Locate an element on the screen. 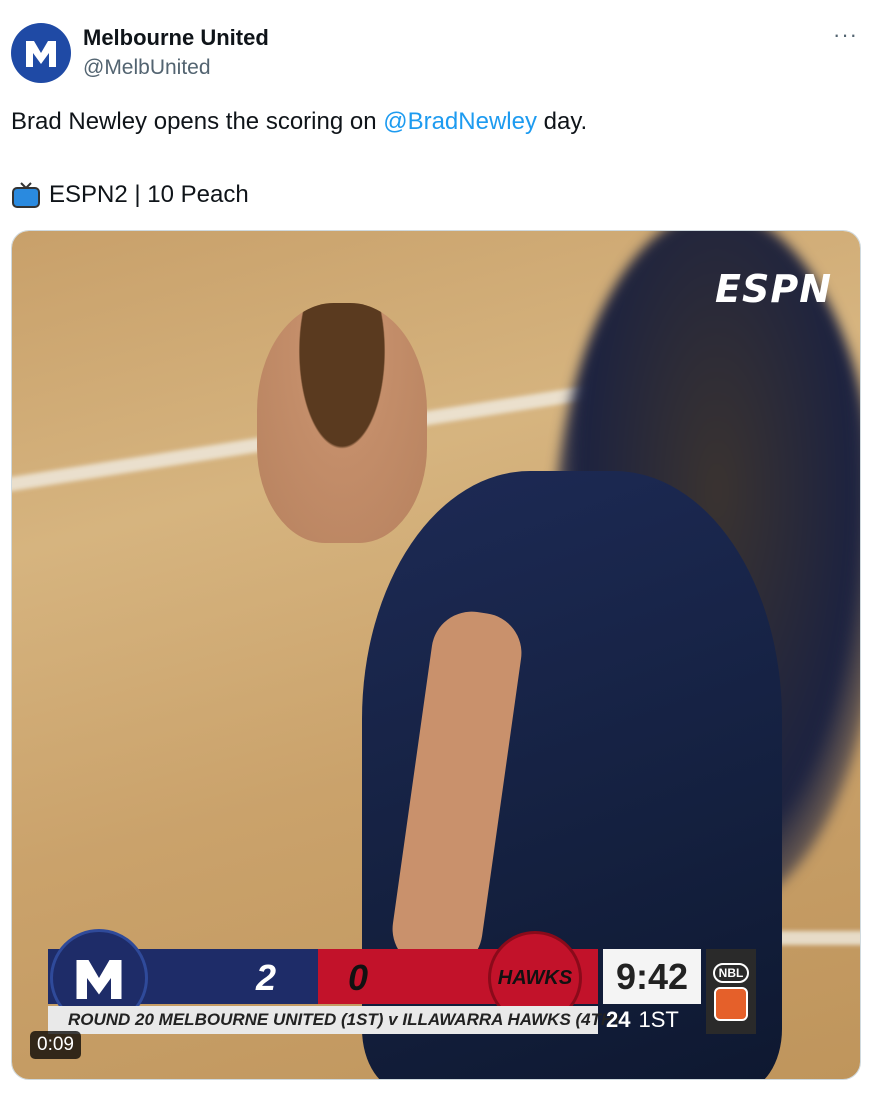 The height and width of the screenshot is (1106, 890). league-badge: NBL is located at coordinates (731, 991).